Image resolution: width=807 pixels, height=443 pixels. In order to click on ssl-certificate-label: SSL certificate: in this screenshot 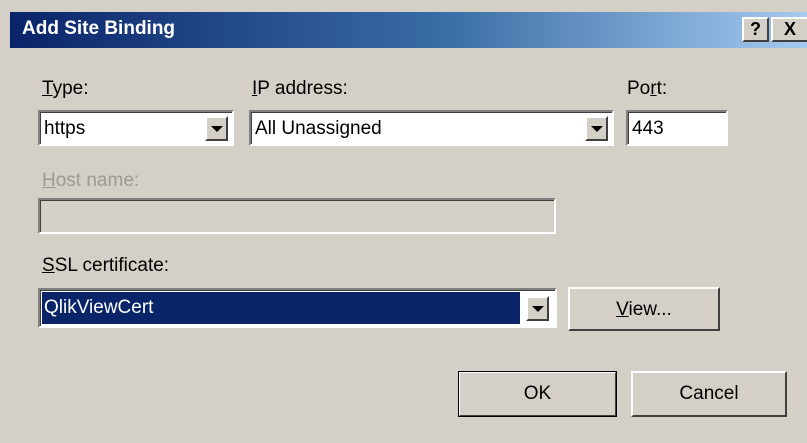, I will do `click(106, 265)`.